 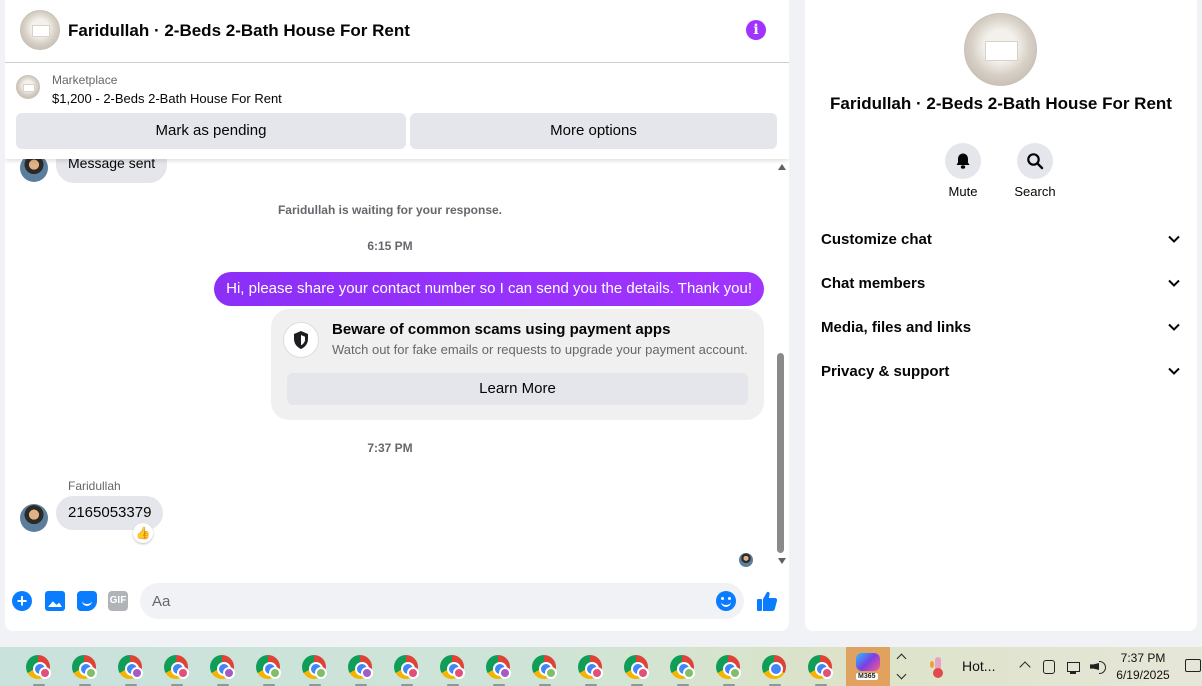 What do you see at coordinates (867, 676) in the screenshot?
I see `m365-label: M365` at bounding box center [867, 676].